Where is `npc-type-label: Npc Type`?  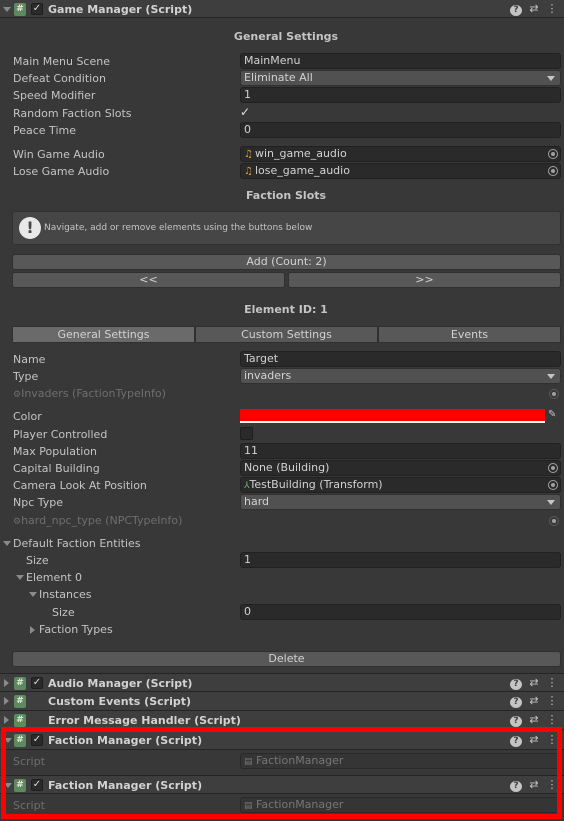 npc-type-label: Npc Type is located at coordinates (38, 502).